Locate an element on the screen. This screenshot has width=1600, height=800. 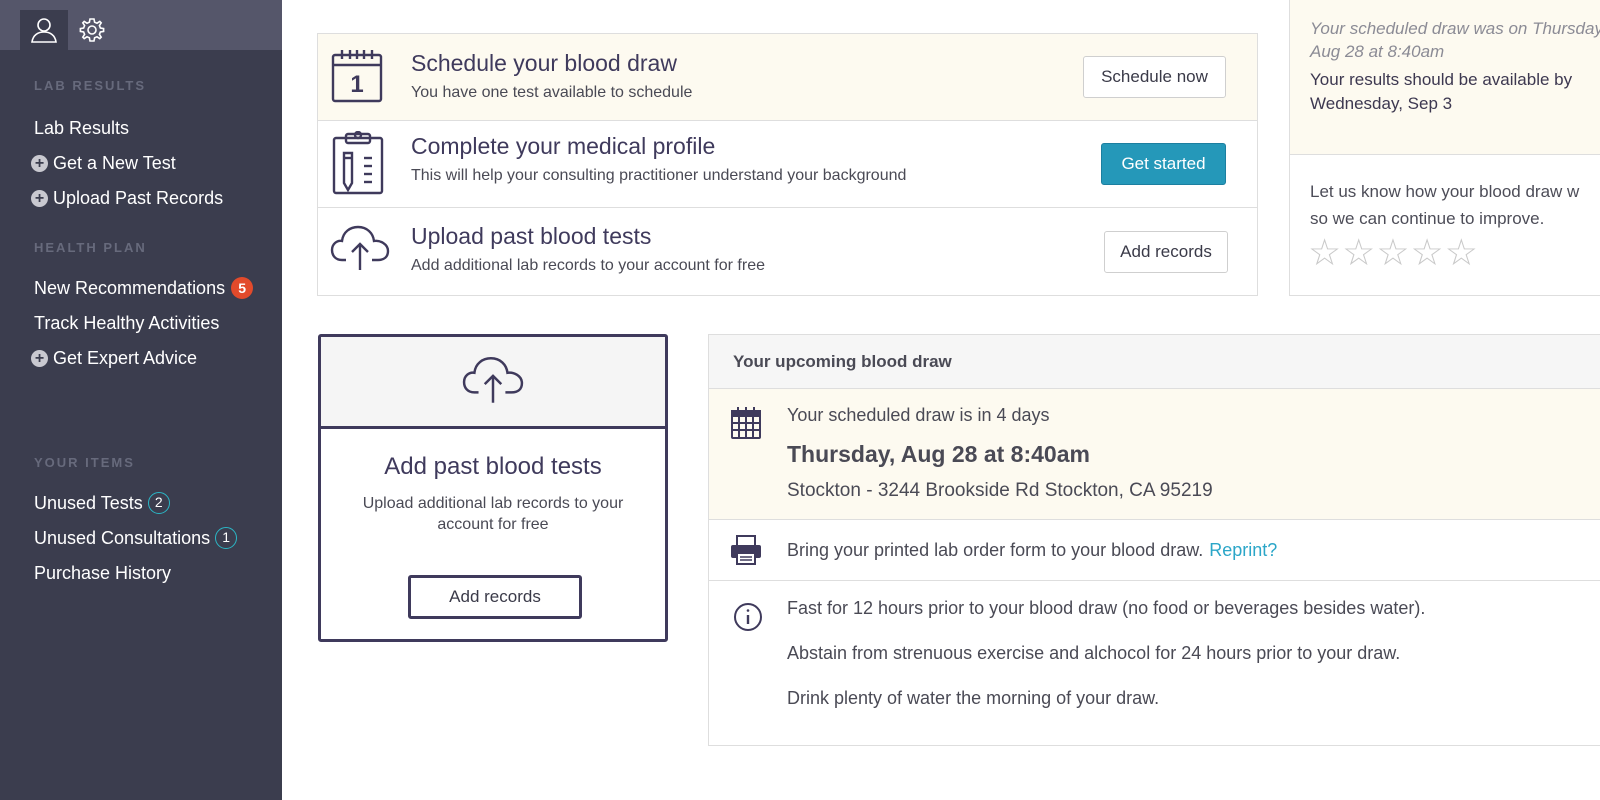
printer-icon is located at coordinates (746, 550).